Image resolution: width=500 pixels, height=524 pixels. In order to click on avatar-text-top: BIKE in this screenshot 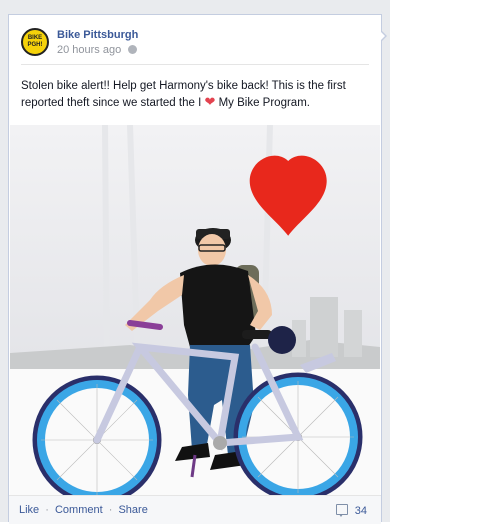, I will do `click(35, 38)`.